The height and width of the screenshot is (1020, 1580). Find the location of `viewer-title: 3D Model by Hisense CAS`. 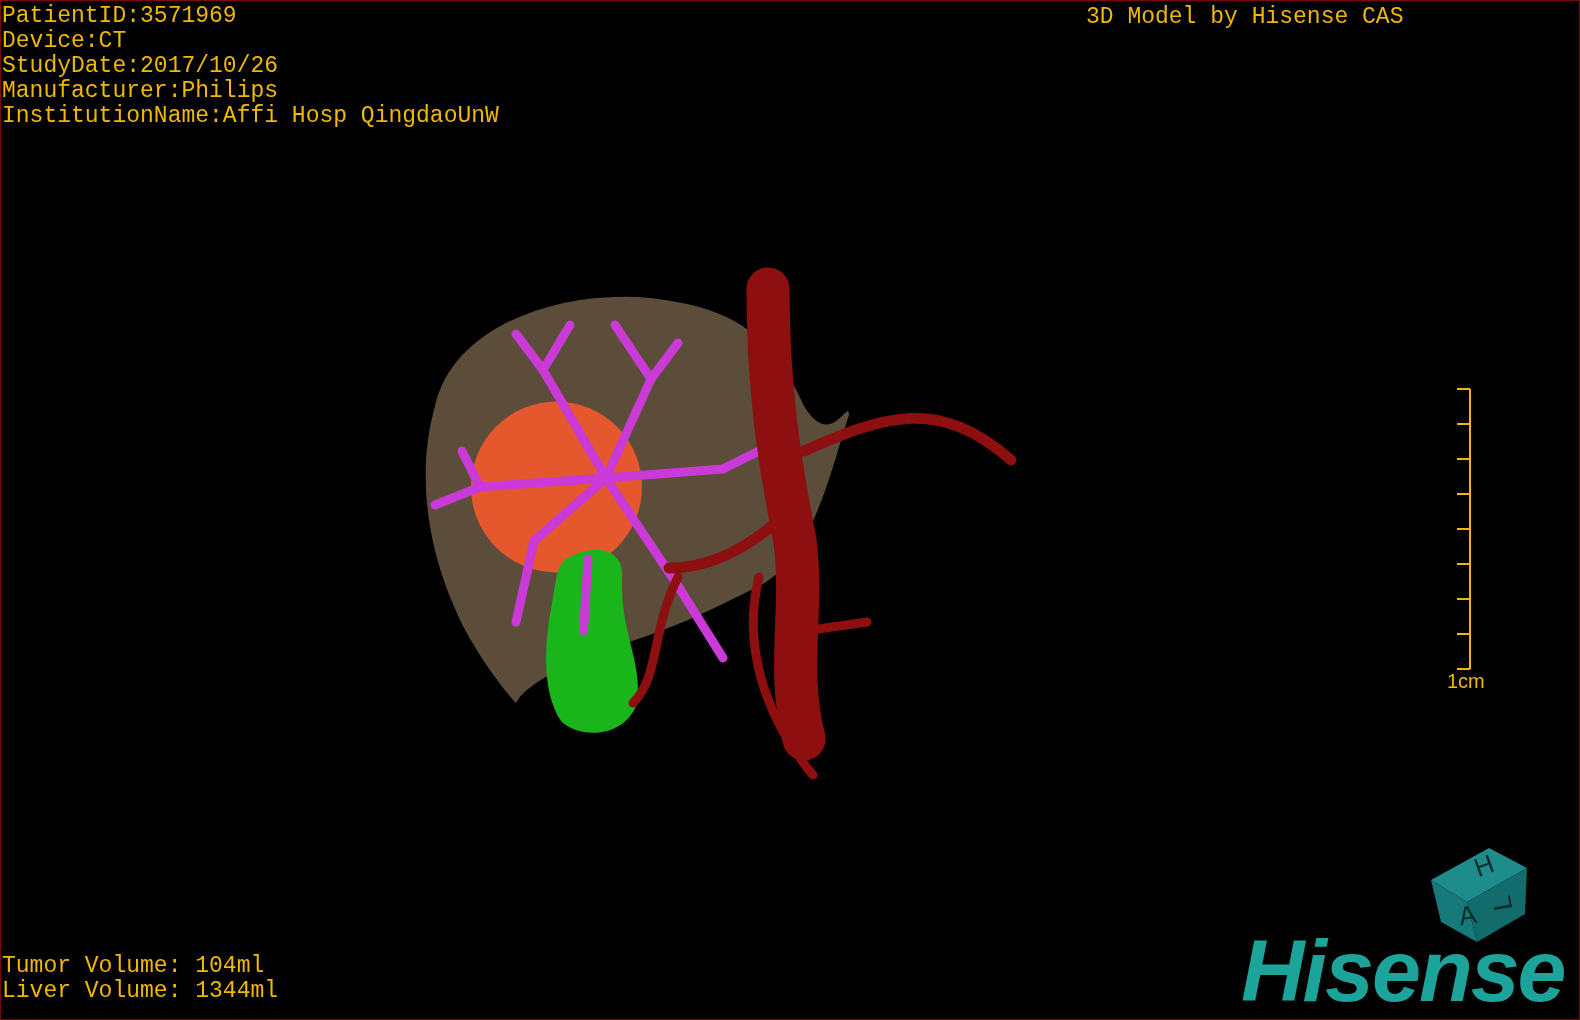

viewer-title: 3D Model by Hisense CAS is located at coordinates (1245, 17).